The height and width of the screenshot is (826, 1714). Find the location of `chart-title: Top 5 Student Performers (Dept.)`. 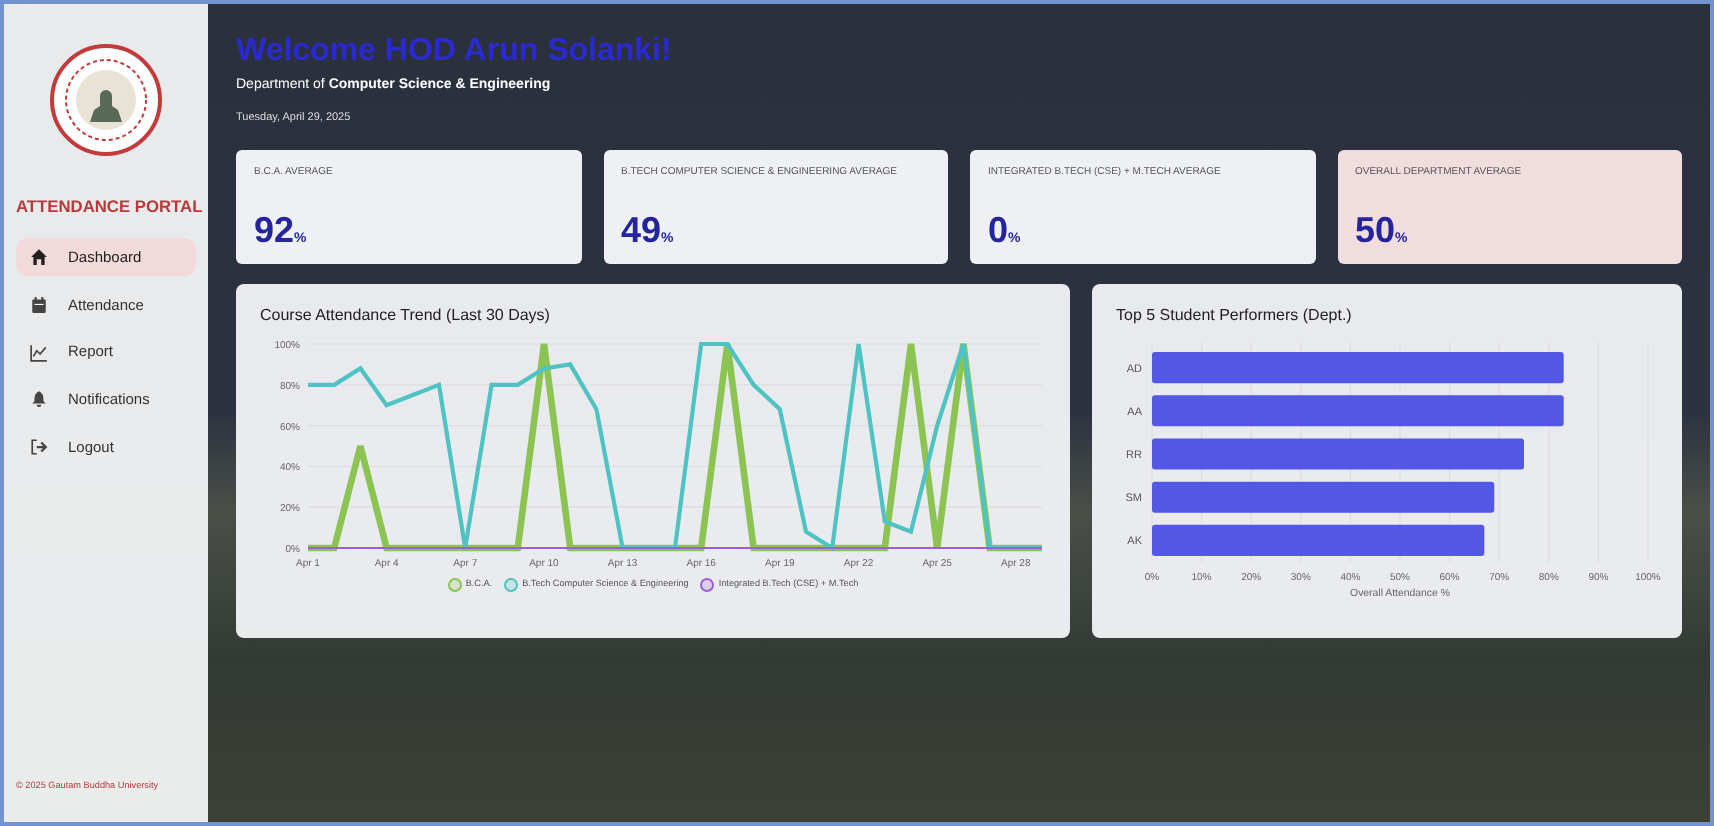

chart-title: Top 5 Student Performers (Dept.) is located at coordinates (1235, 315).